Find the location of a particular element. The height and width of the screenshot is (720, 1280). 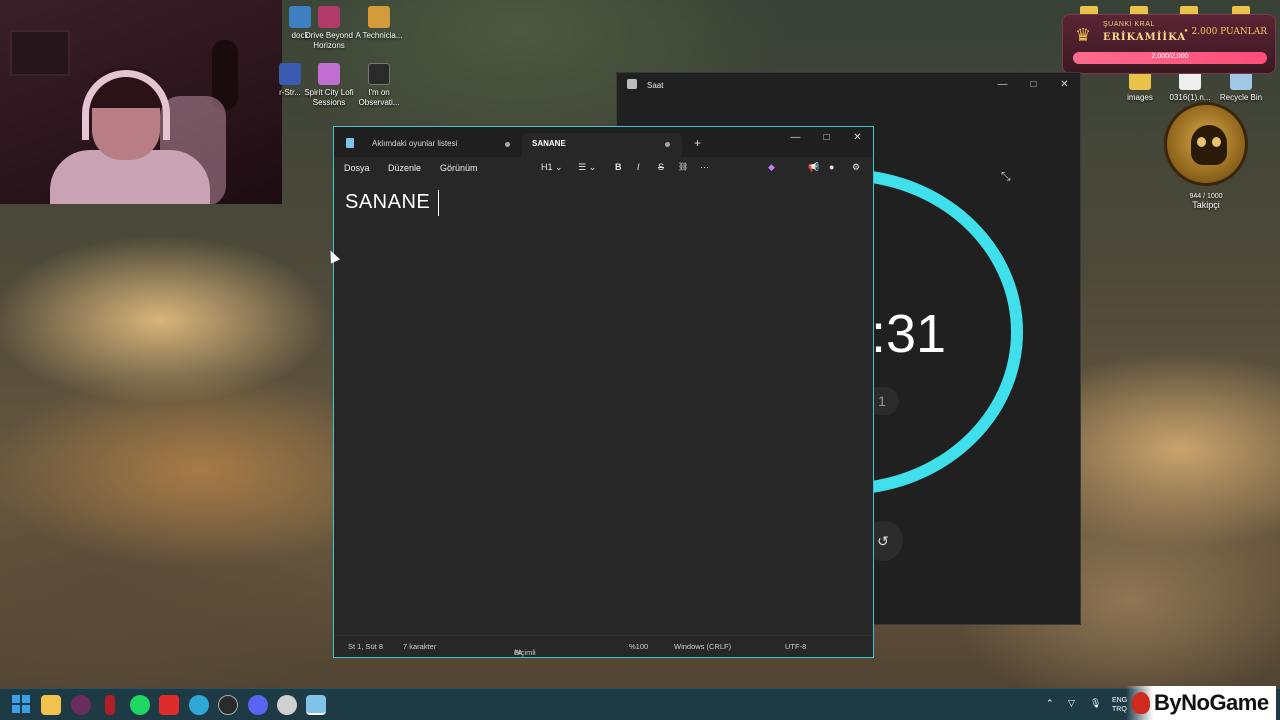

status-cursor-position: St 1, Süt 8 is located at coordinates (366, 646).